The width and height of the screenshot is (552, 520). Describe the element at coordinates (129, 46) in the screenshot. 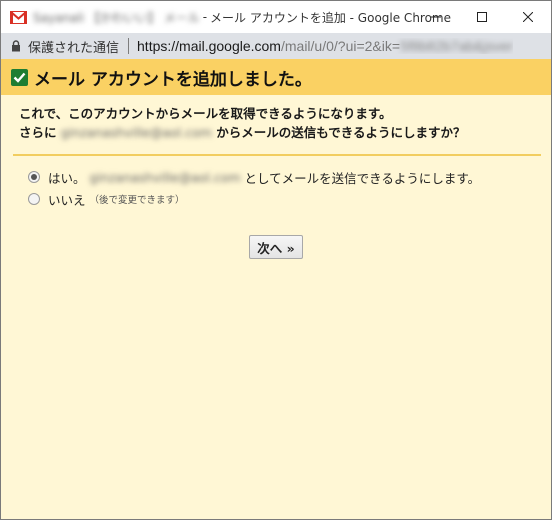

I see `address-divider` at that location.